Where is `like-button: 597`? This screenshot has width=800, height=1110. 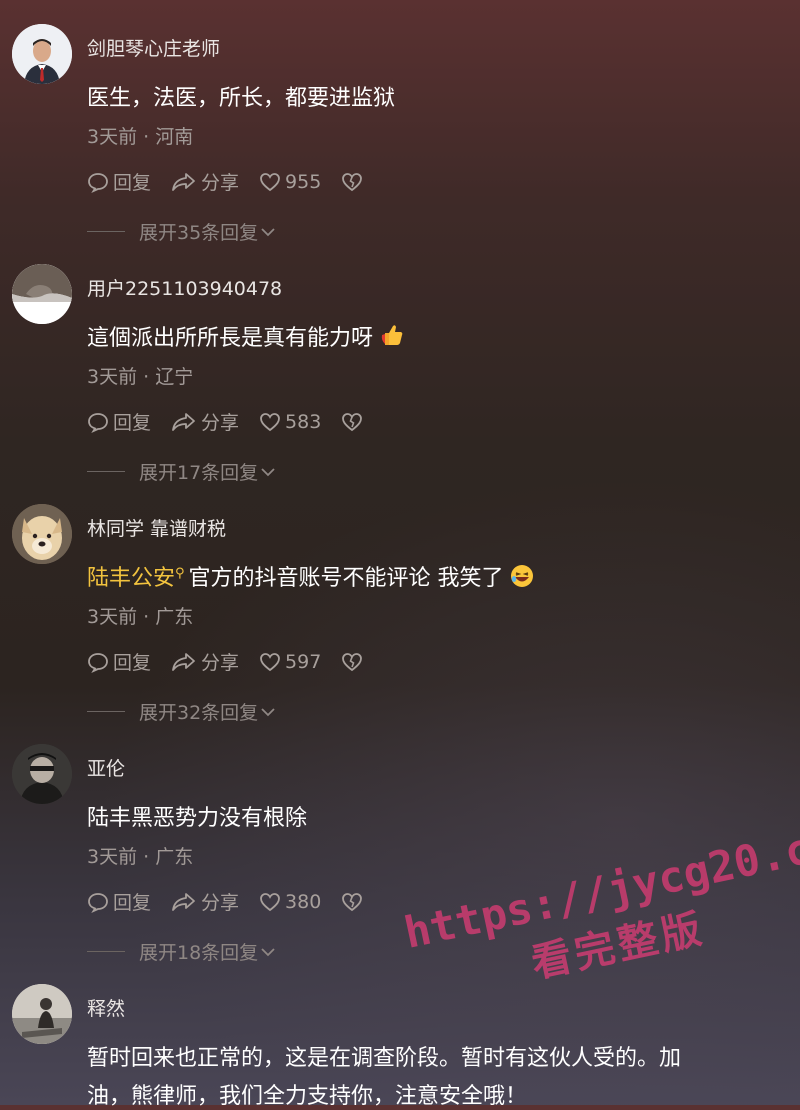 like-button: 597 is located at coordinates (290, 662).